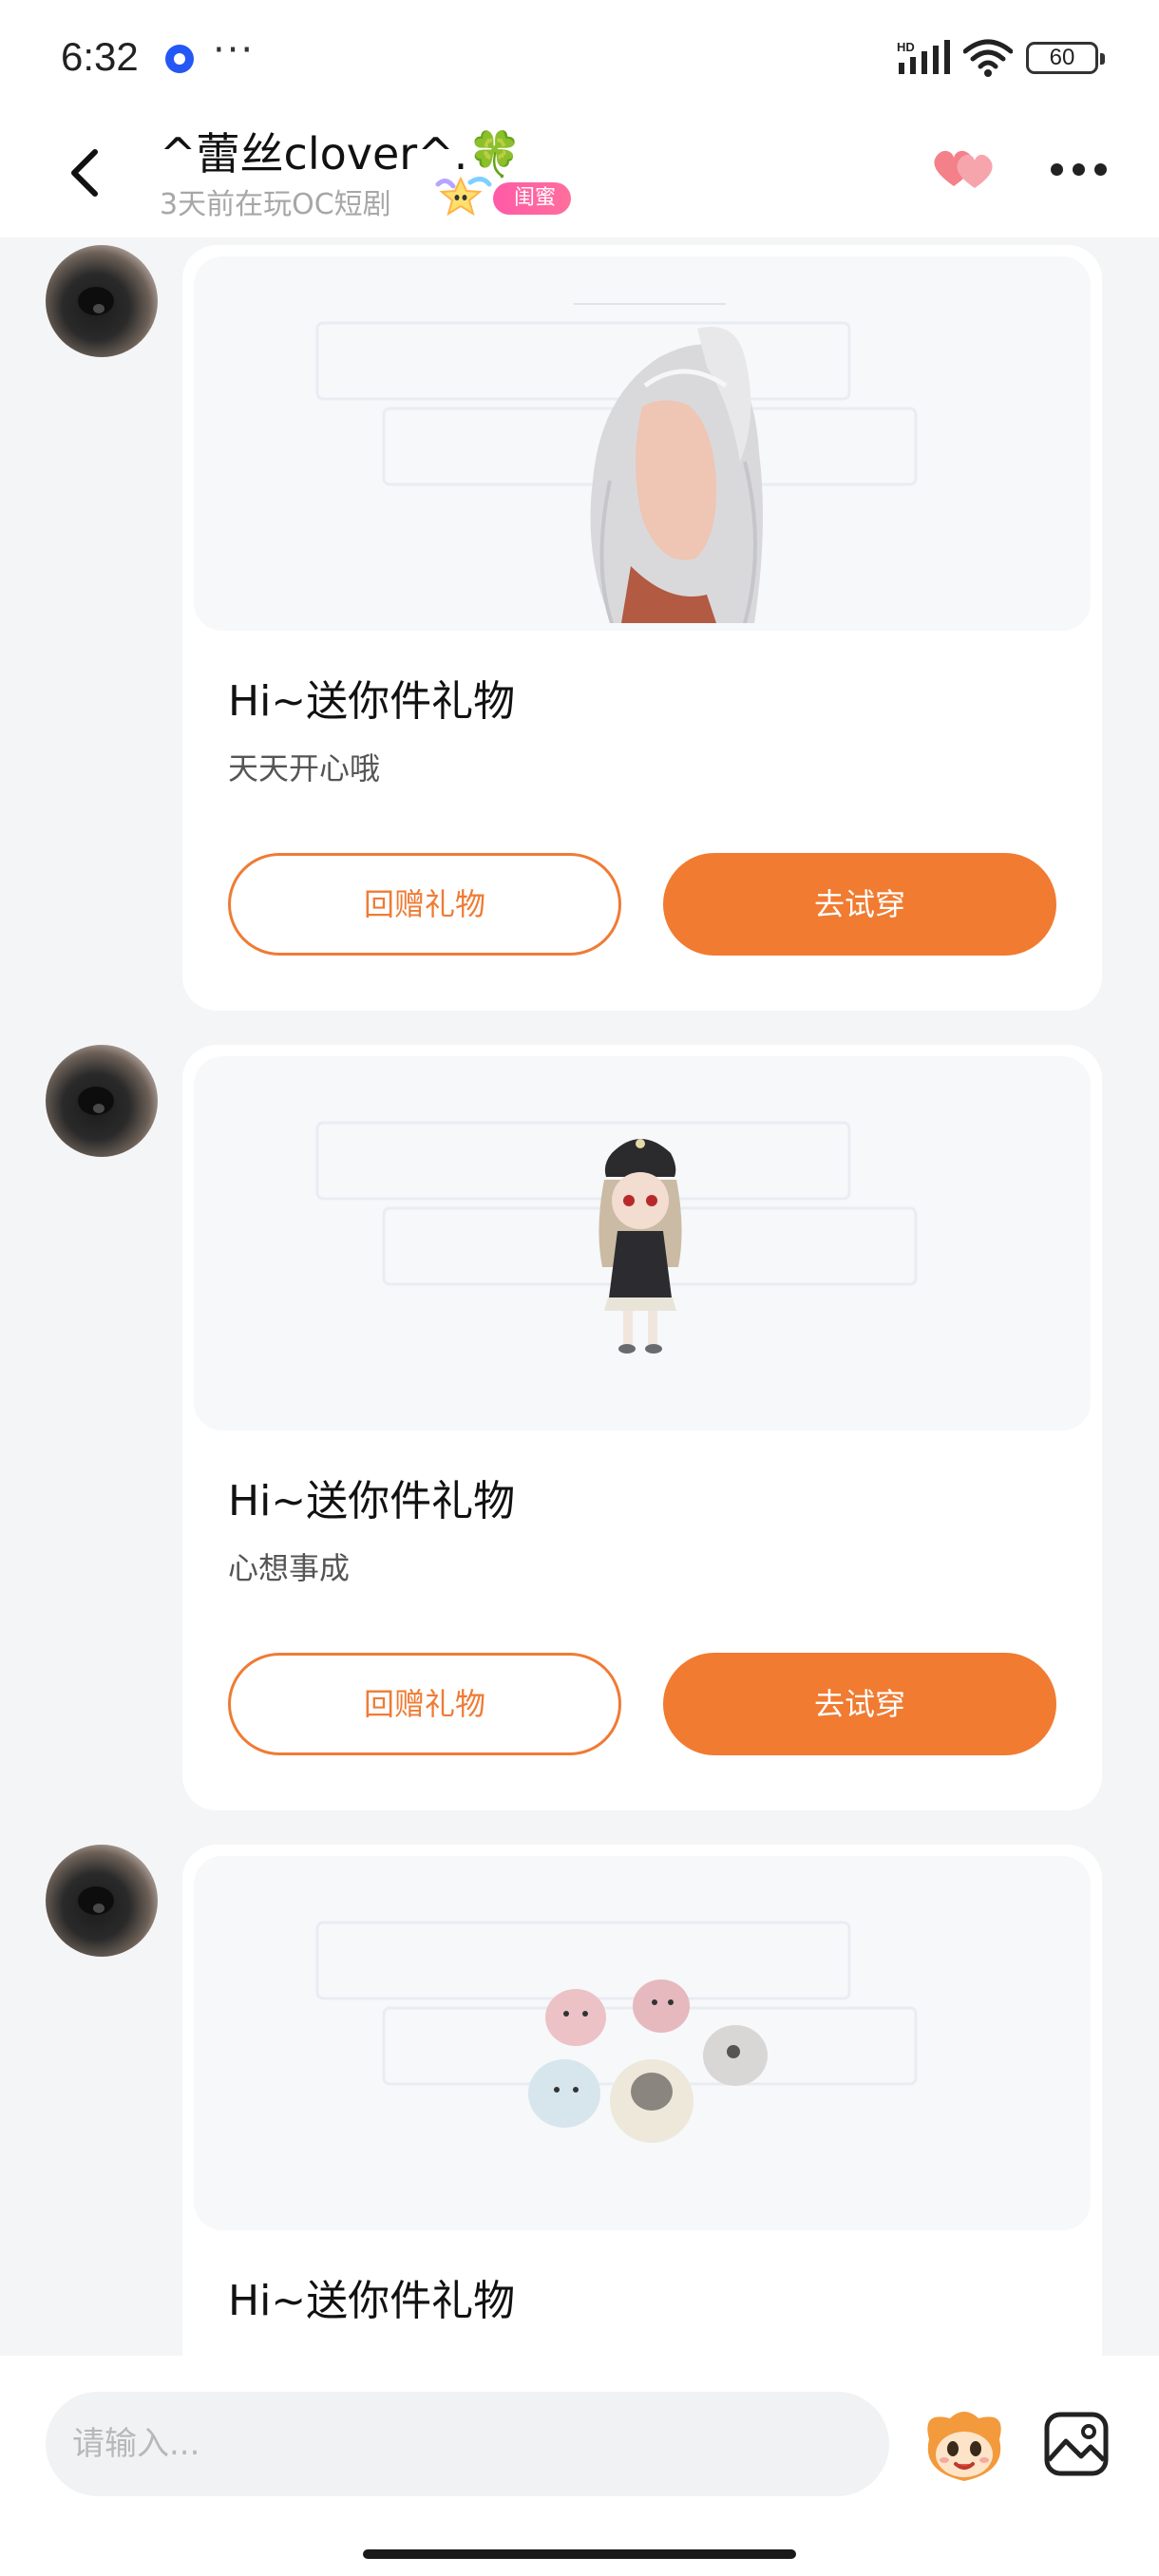 This screenshot has height=2576, width=1159. Describe the element at coordinates (1065, 58) in the screenshot. I see `battery-indicator: 60` at that location.